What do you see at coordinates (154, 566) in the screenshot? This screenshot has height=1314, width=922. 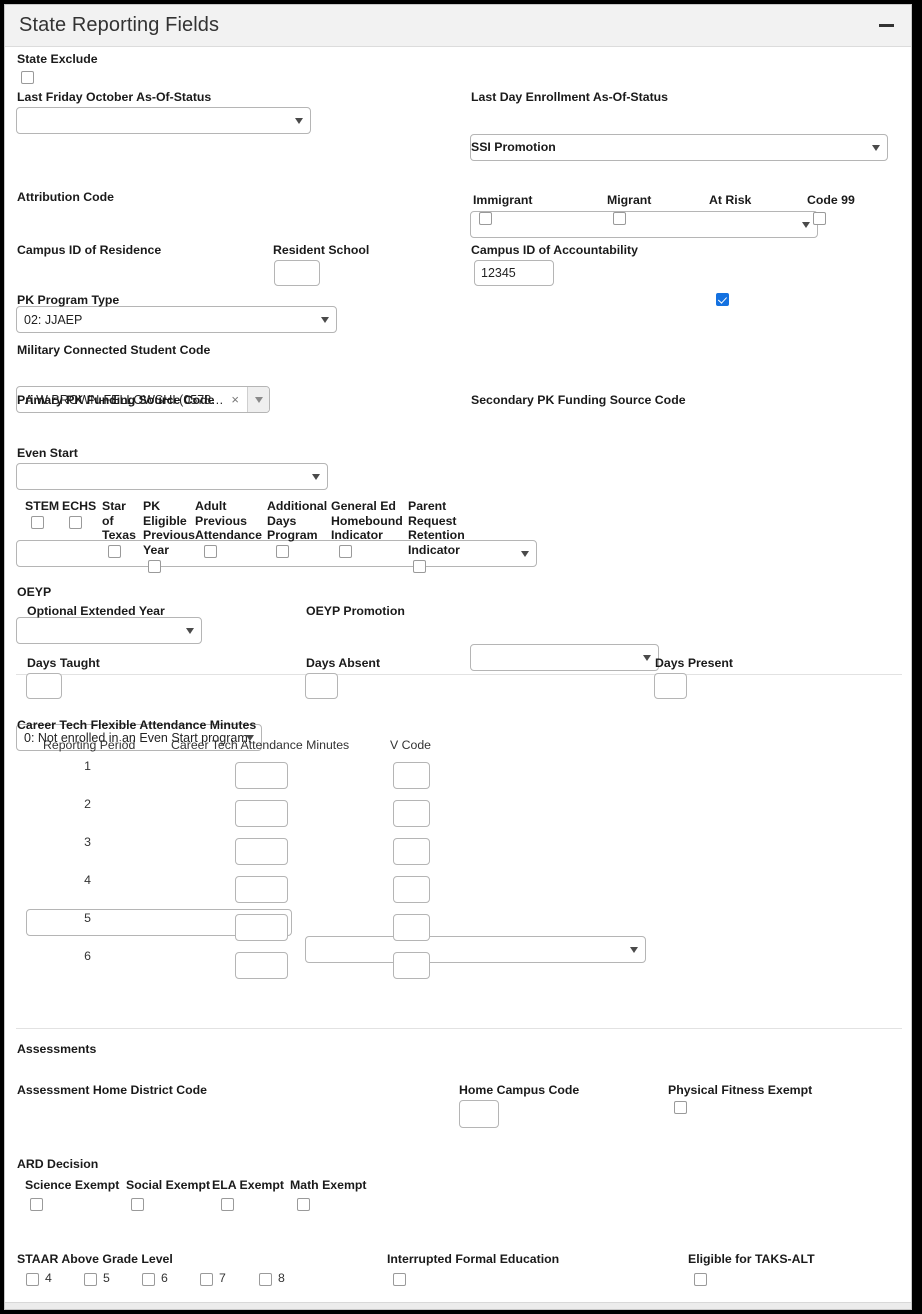 I see `pk-eligible-previous-year-checkbox` at bounding box center [154, 566].